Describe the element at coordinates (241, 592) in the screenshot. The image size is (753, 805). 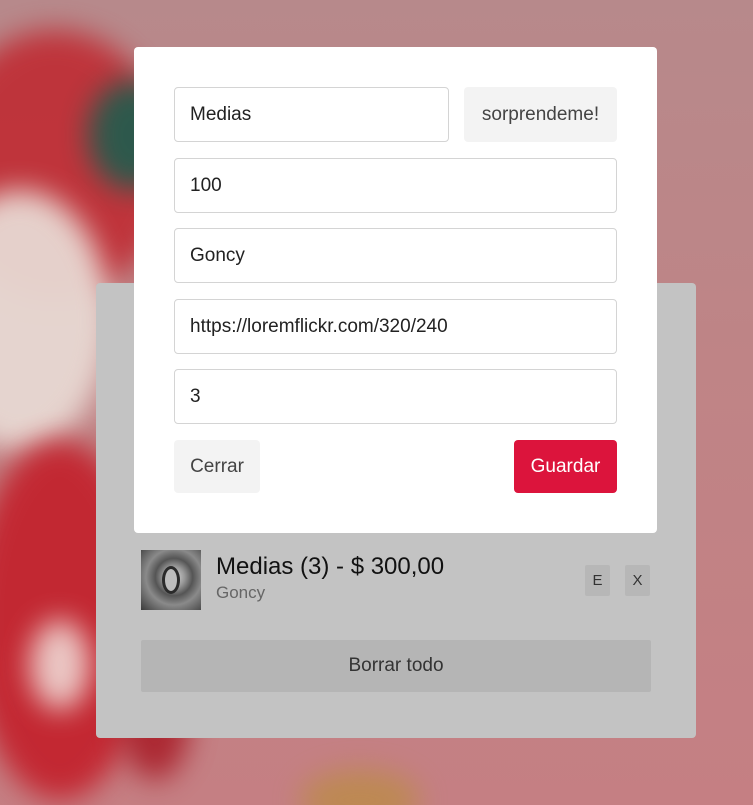
I see `item-recipient: Goncy` at that location.